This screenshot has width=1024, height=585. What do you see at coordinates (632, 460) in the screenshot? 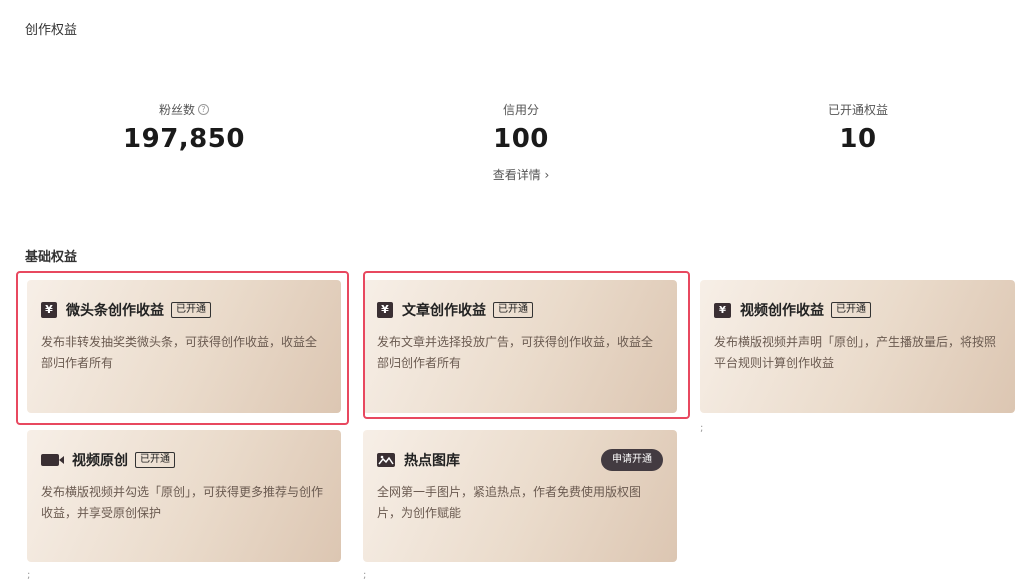
I see `apply-button: 申请开通` at bounding box center [632, 460].